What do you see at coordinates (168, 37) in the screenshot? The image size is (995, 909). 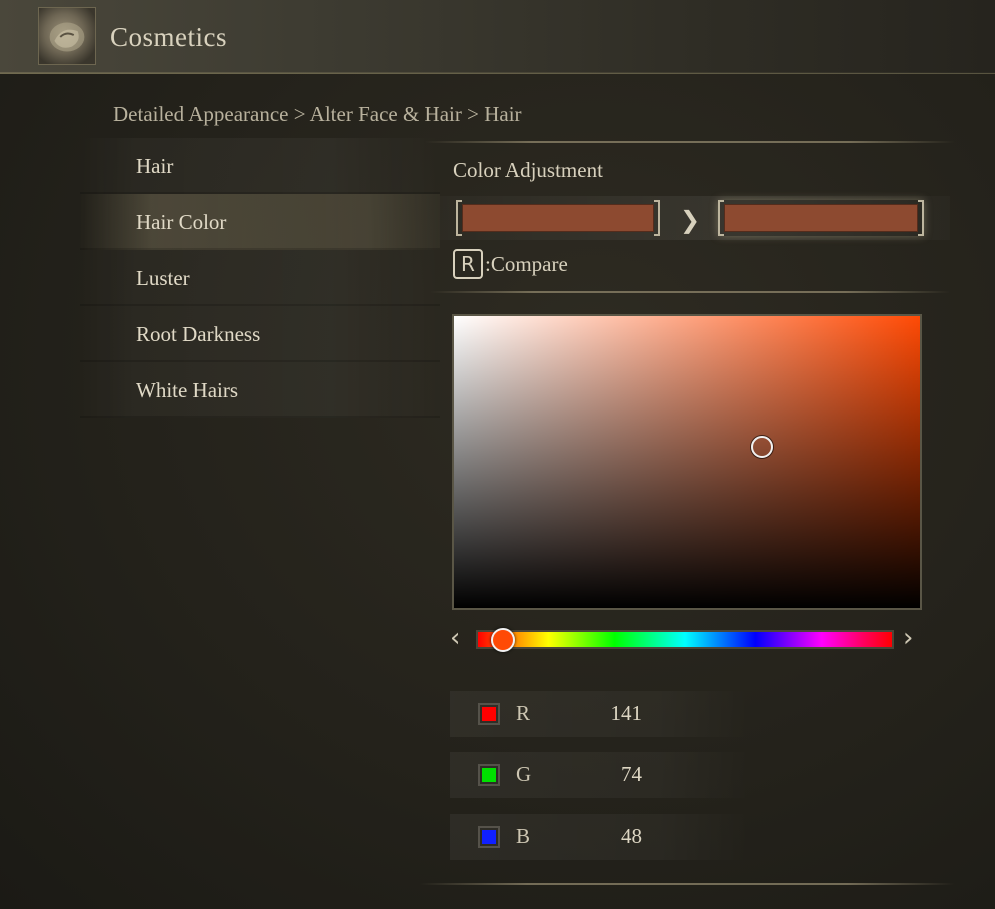 I see `page-title: Cosmetics` at bounding box center [168, 37].